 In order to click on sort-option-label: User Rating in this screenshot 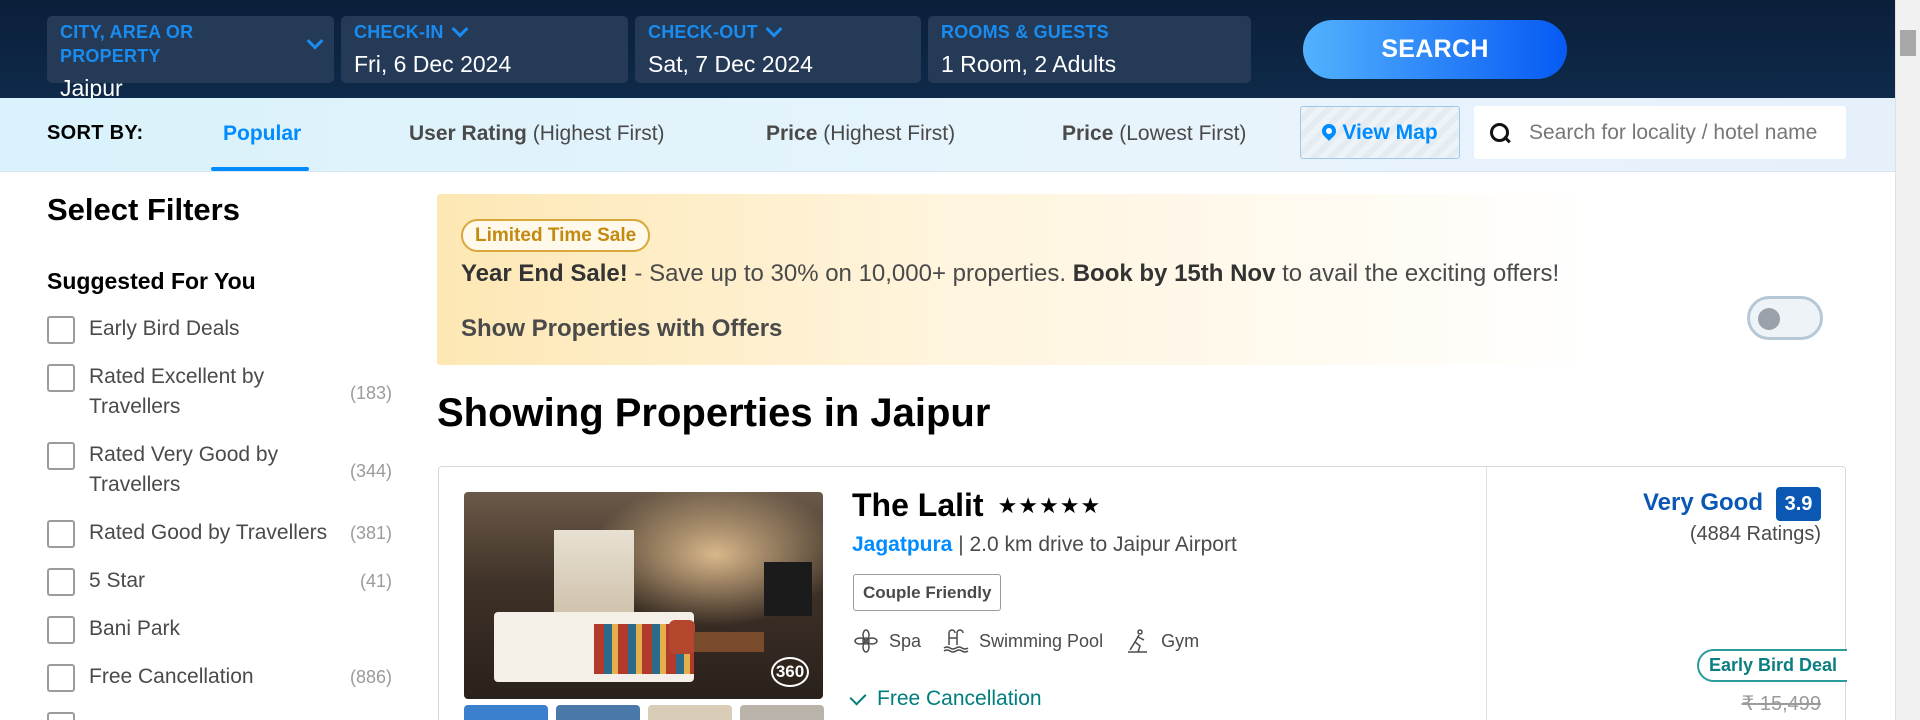, I will do `click(468, 133)`.